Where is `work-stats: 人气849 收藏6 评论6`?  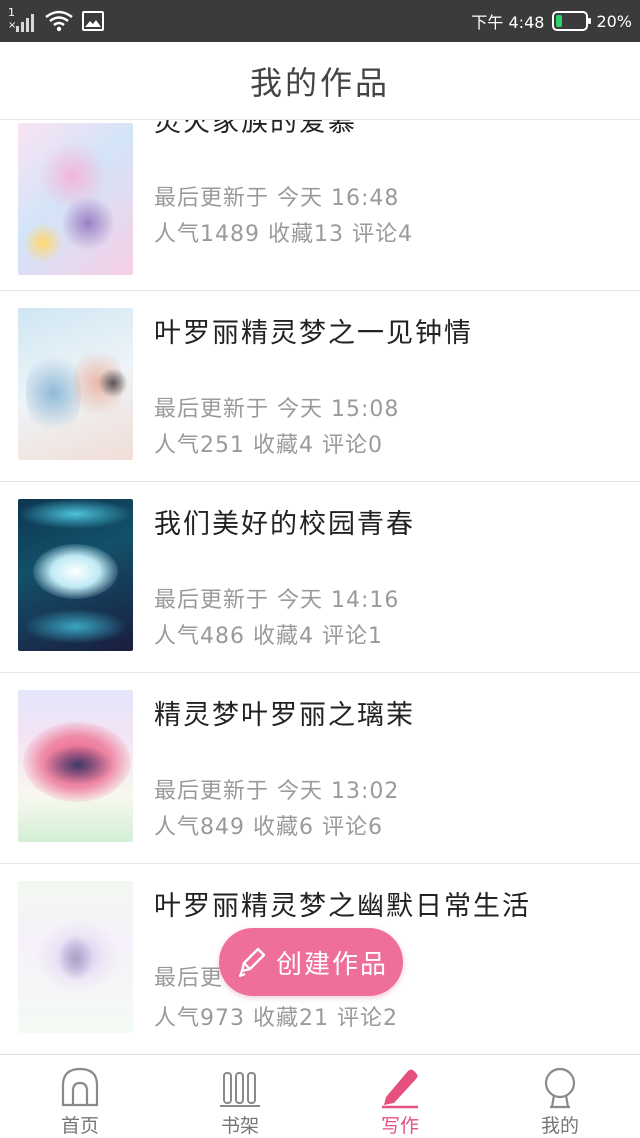
work-stats: 人气849 收藏6 评论6 is located at coordinates (268, 827).